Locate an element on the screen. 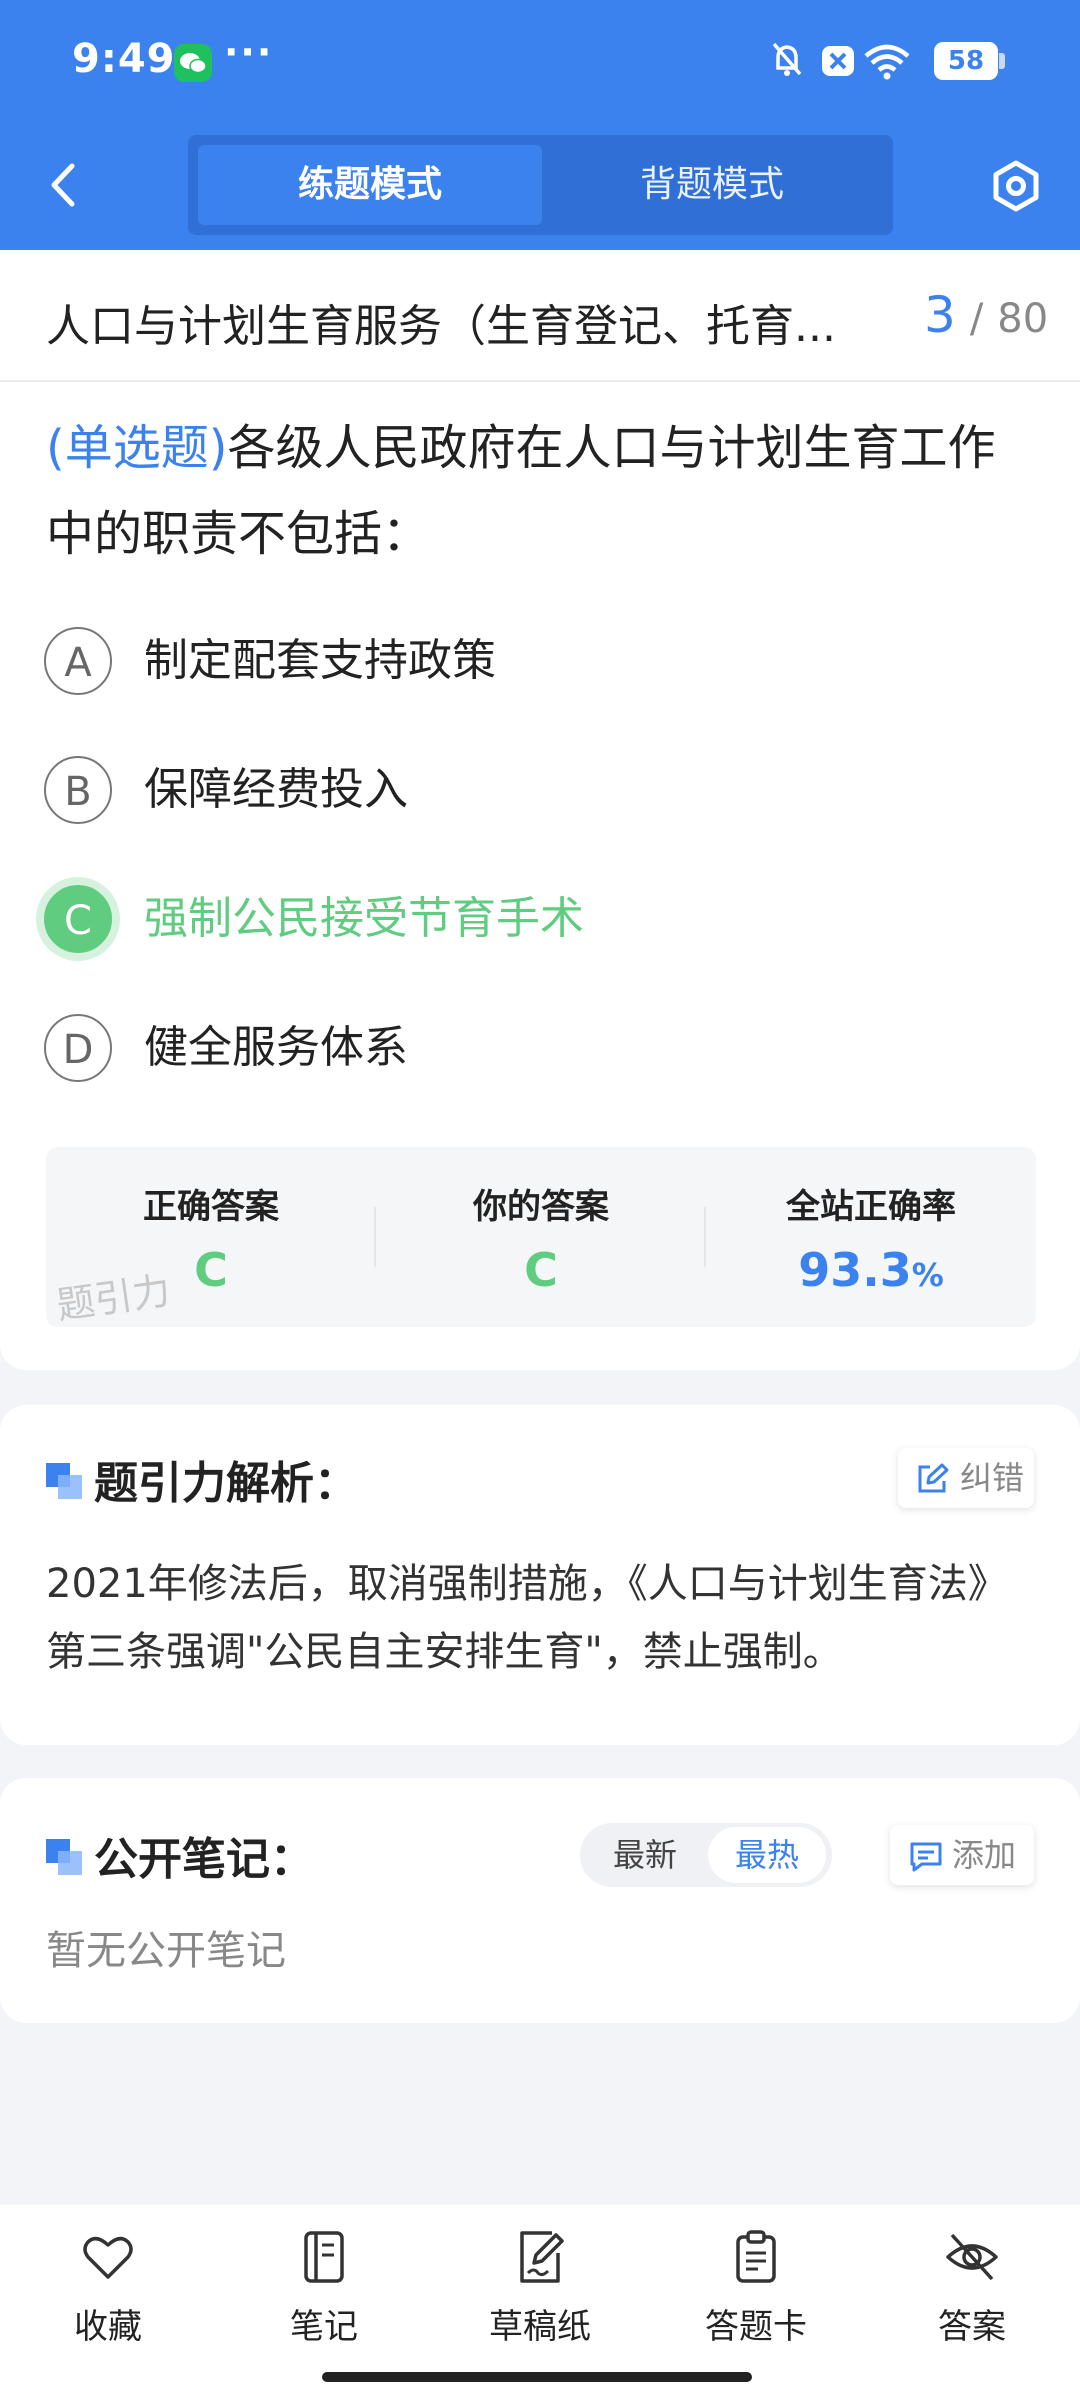  mode-switch: 练题模式 背题模式 is located at coordinates (540, 185).